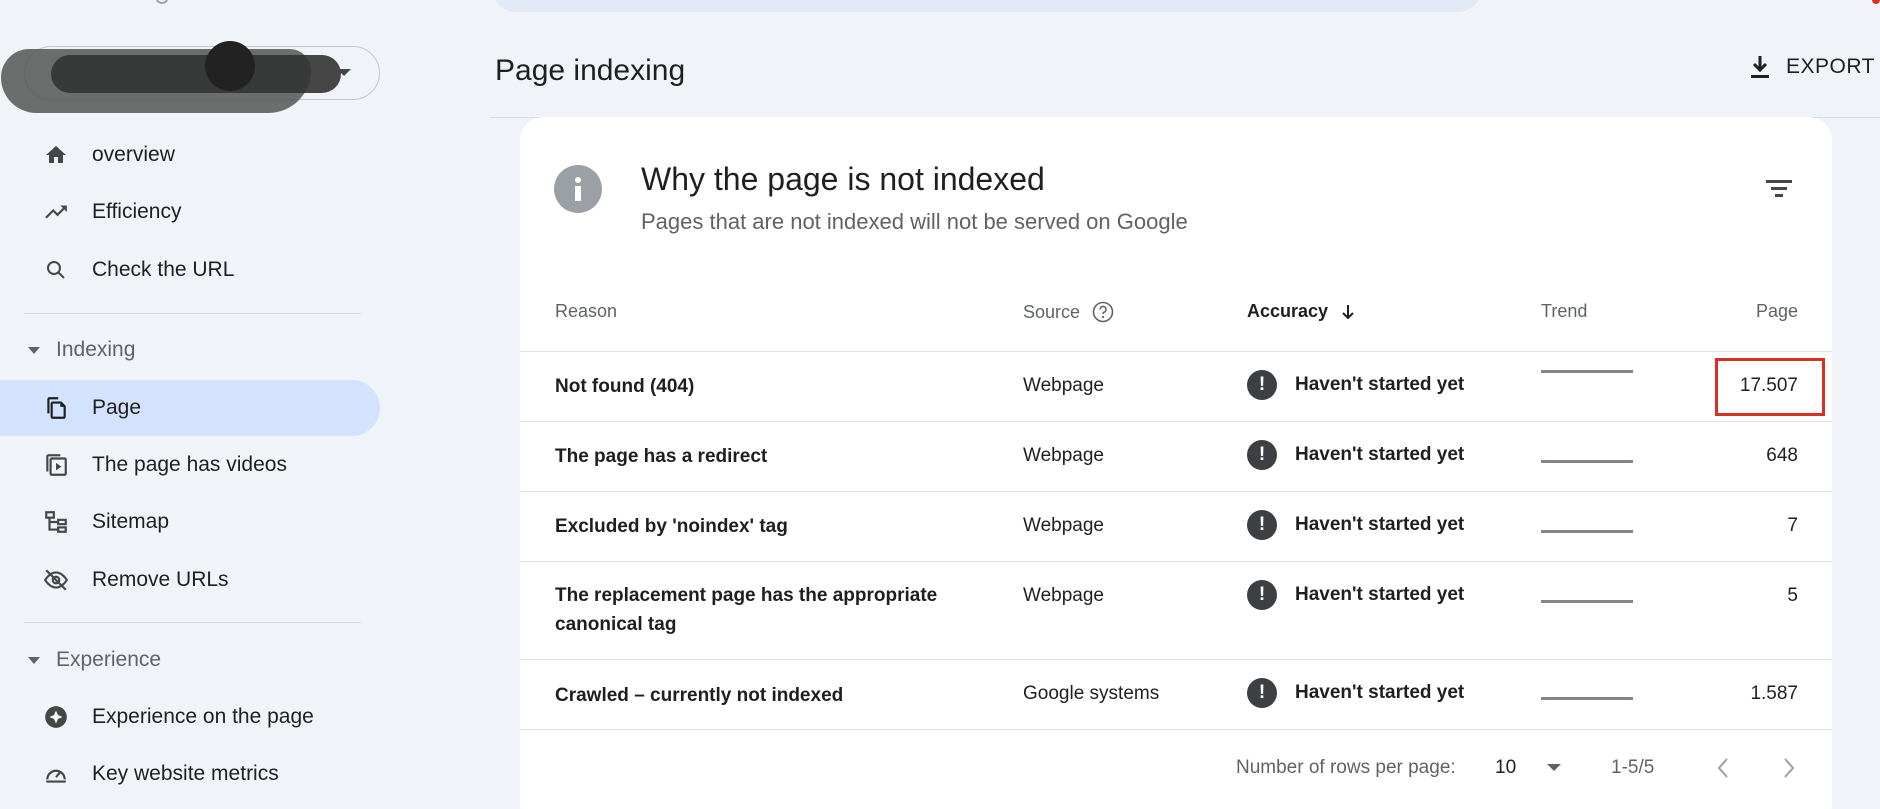 The height and width of the screenshot is (809, 1880). I want to click on table-row-source: Google systems, so click(1091, 693).